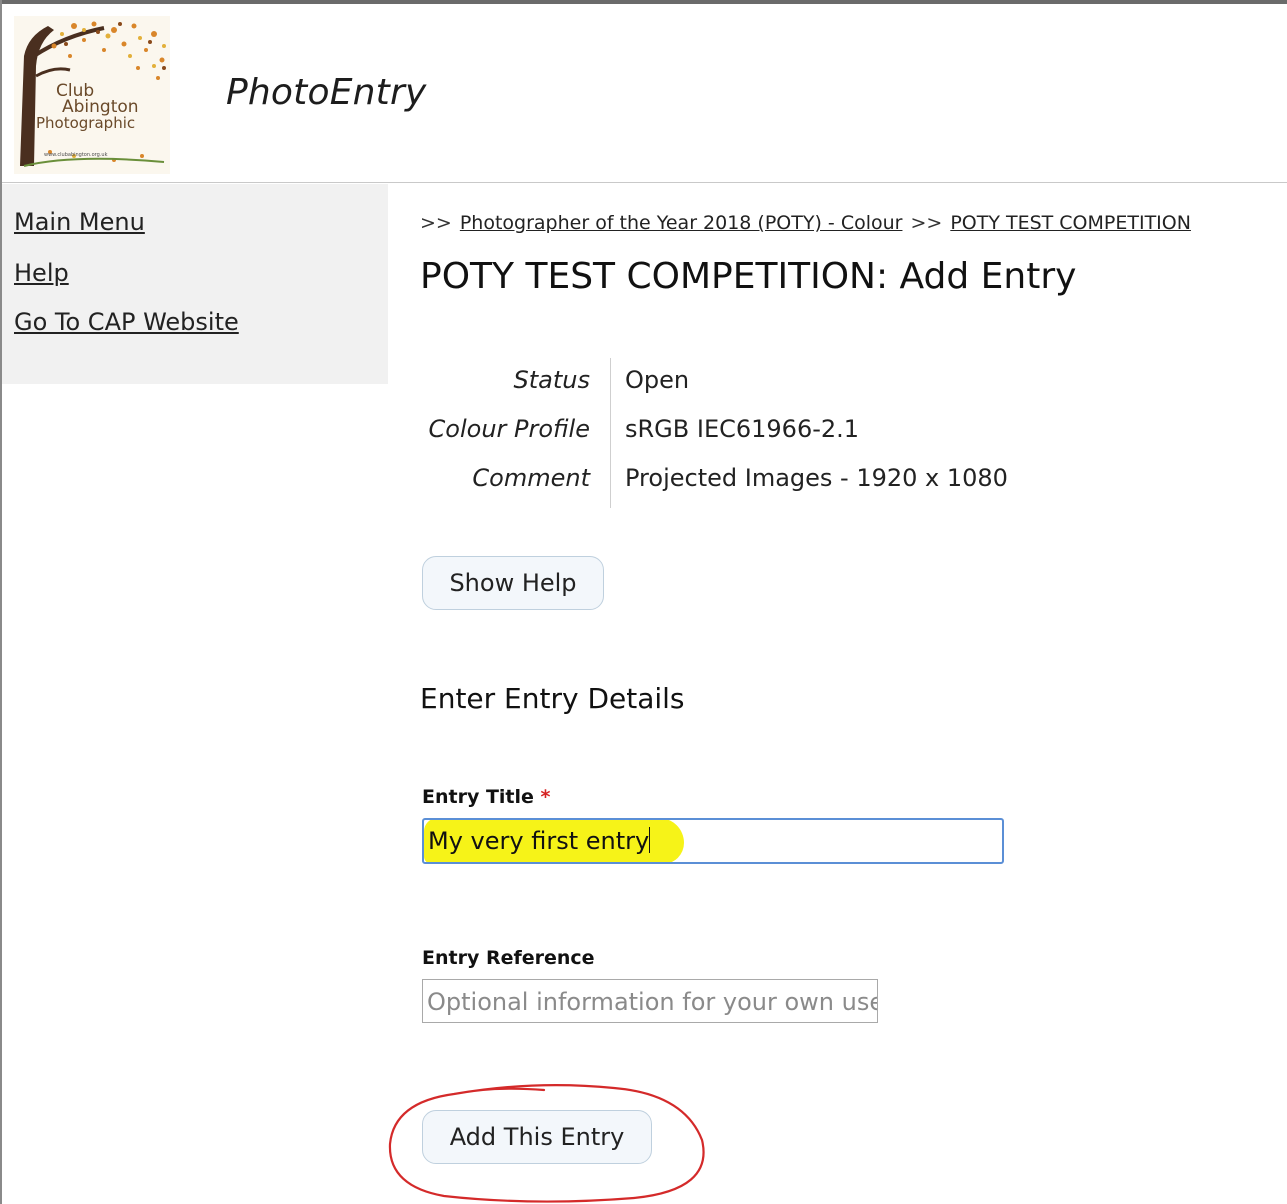 The image size is (1287, 1204). Describe the element at coordinates (713, 841) in the screenshot. I see `entry-title-input: My very first entry` at that location.